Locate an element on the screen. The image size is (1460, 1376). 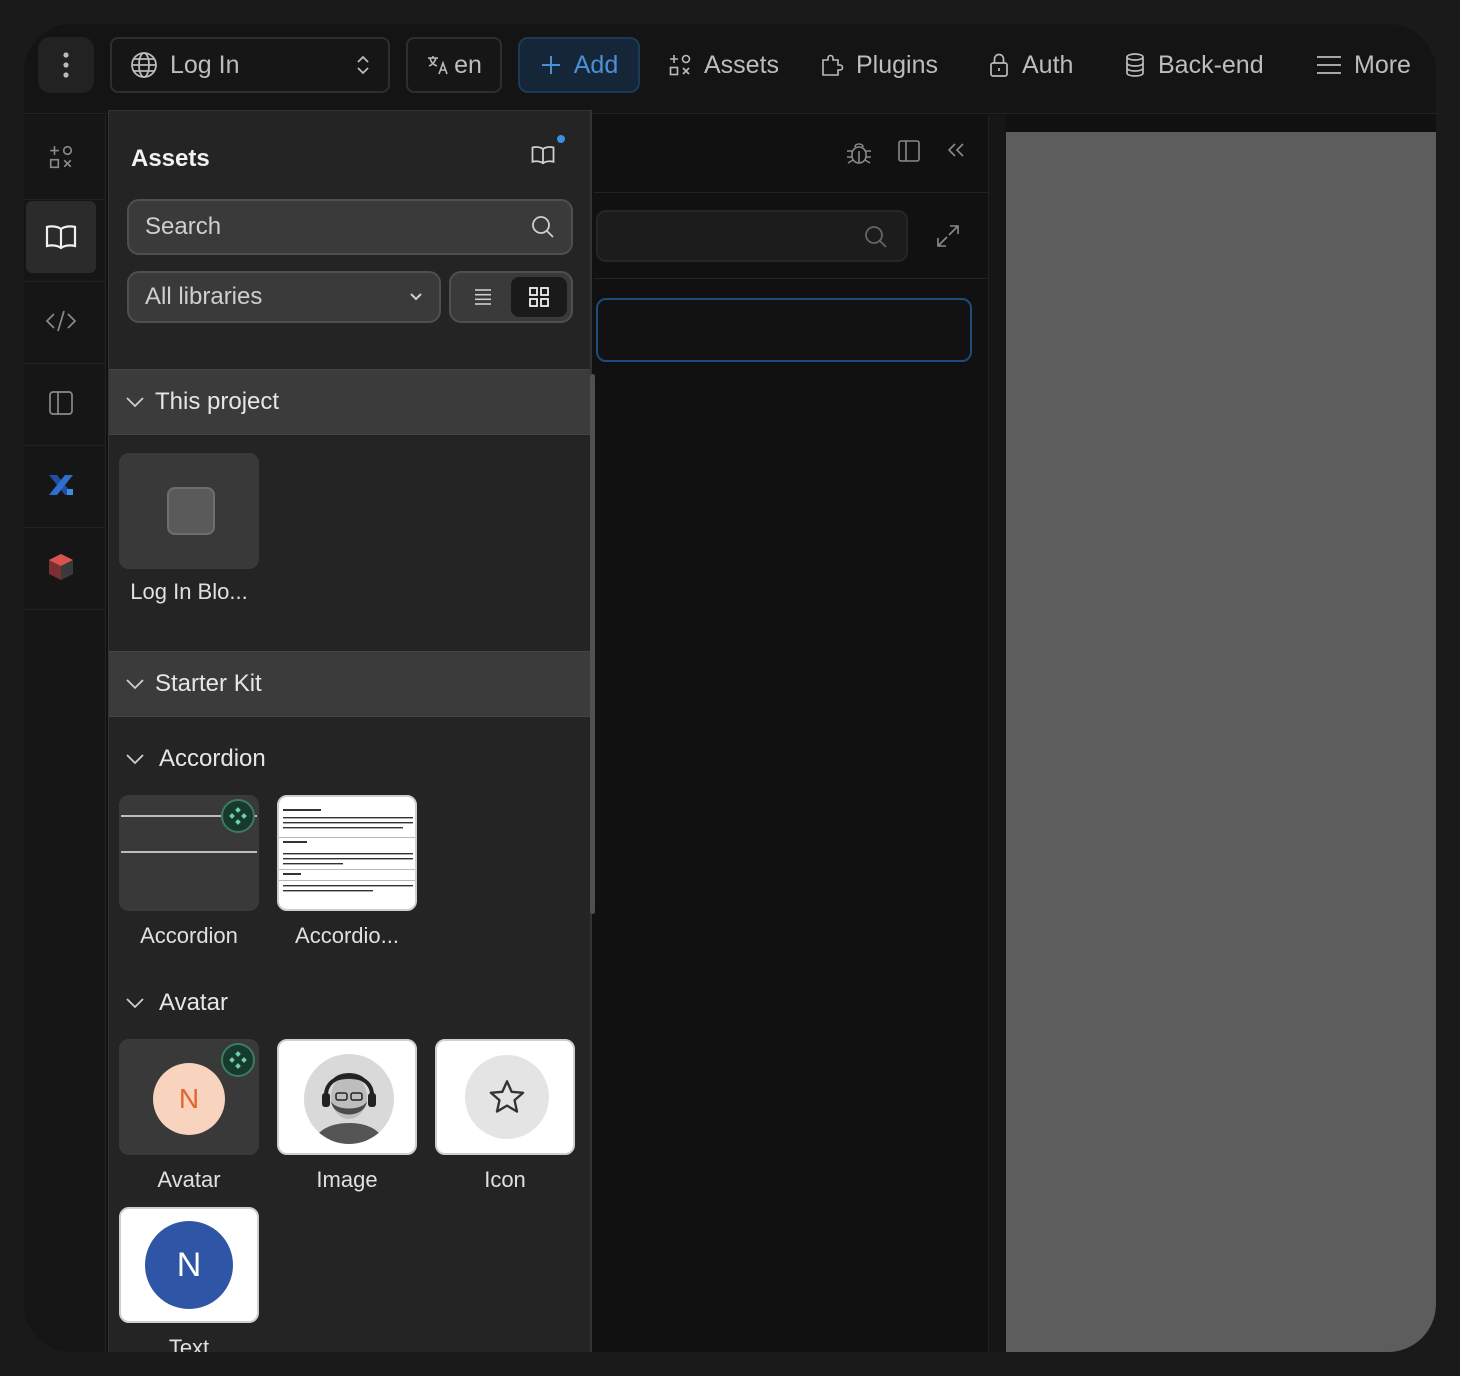
asset-tile-avatar-image is located at coordinates (347, 1097).